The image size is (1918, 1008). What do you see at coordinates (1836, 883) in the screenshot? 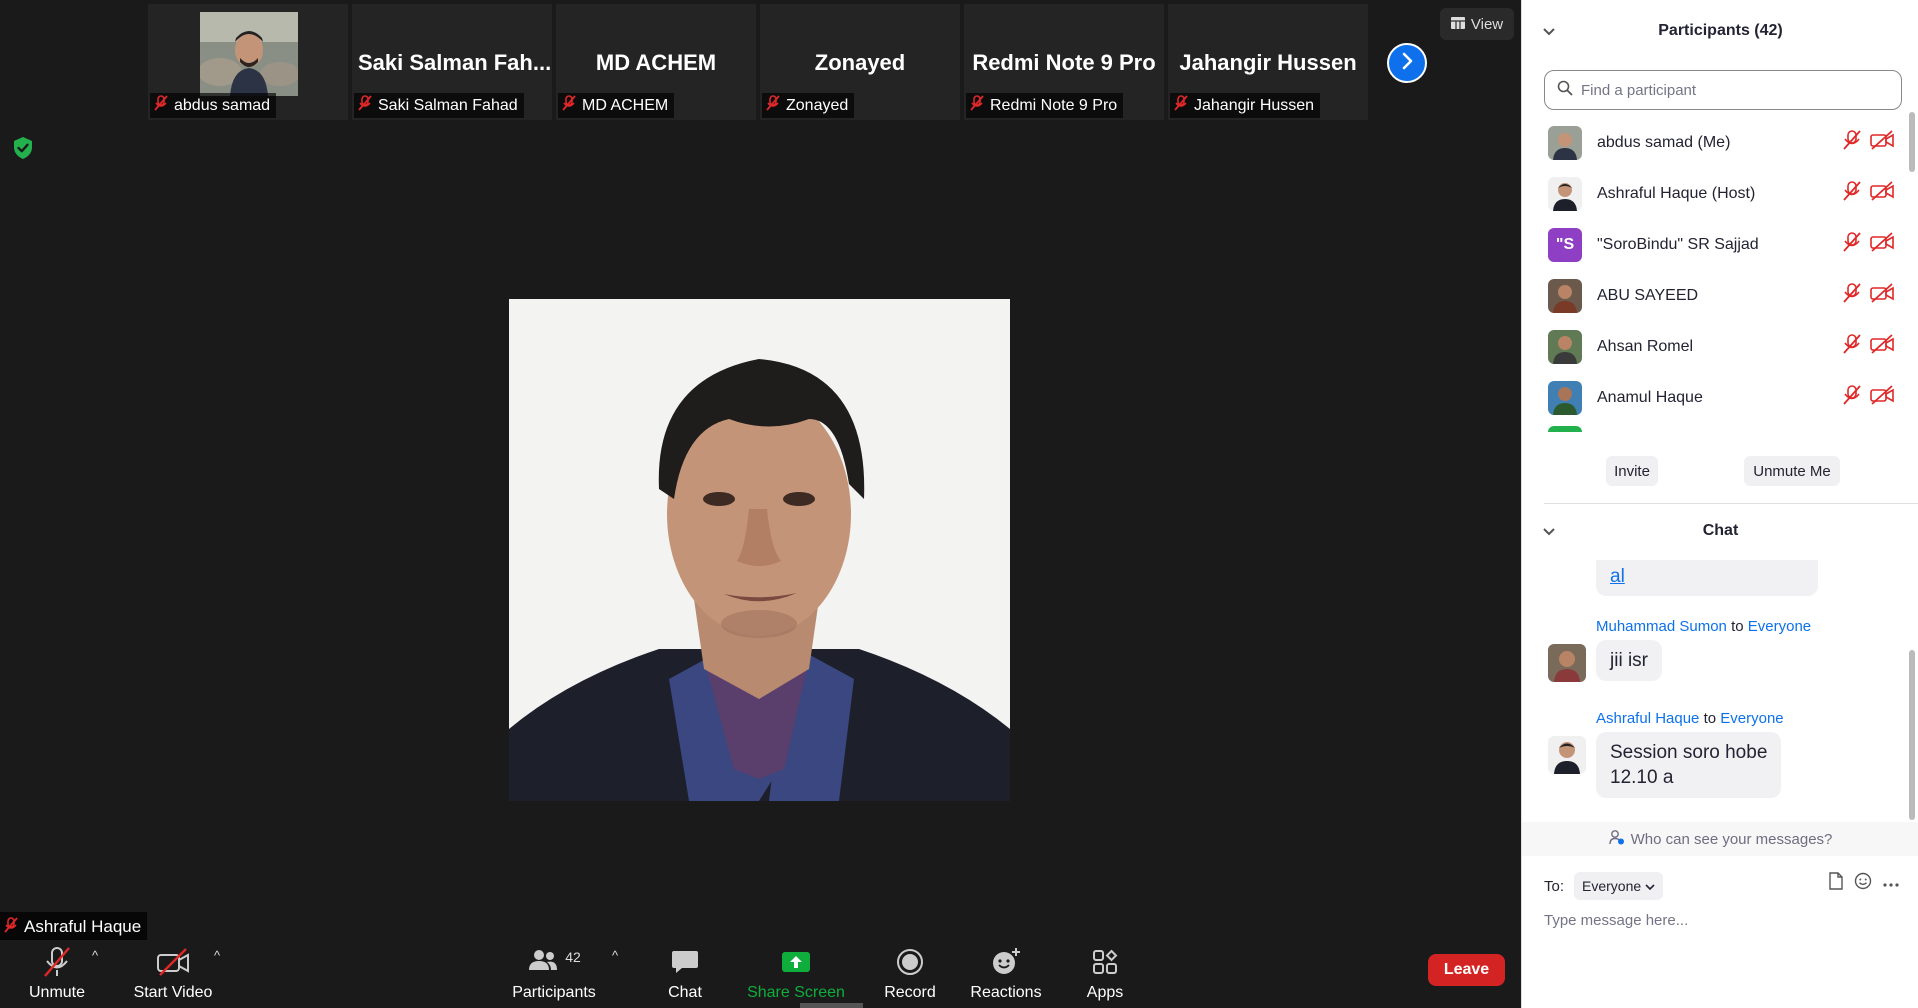
I see `file-icon` at bounding box center [1836, 883].